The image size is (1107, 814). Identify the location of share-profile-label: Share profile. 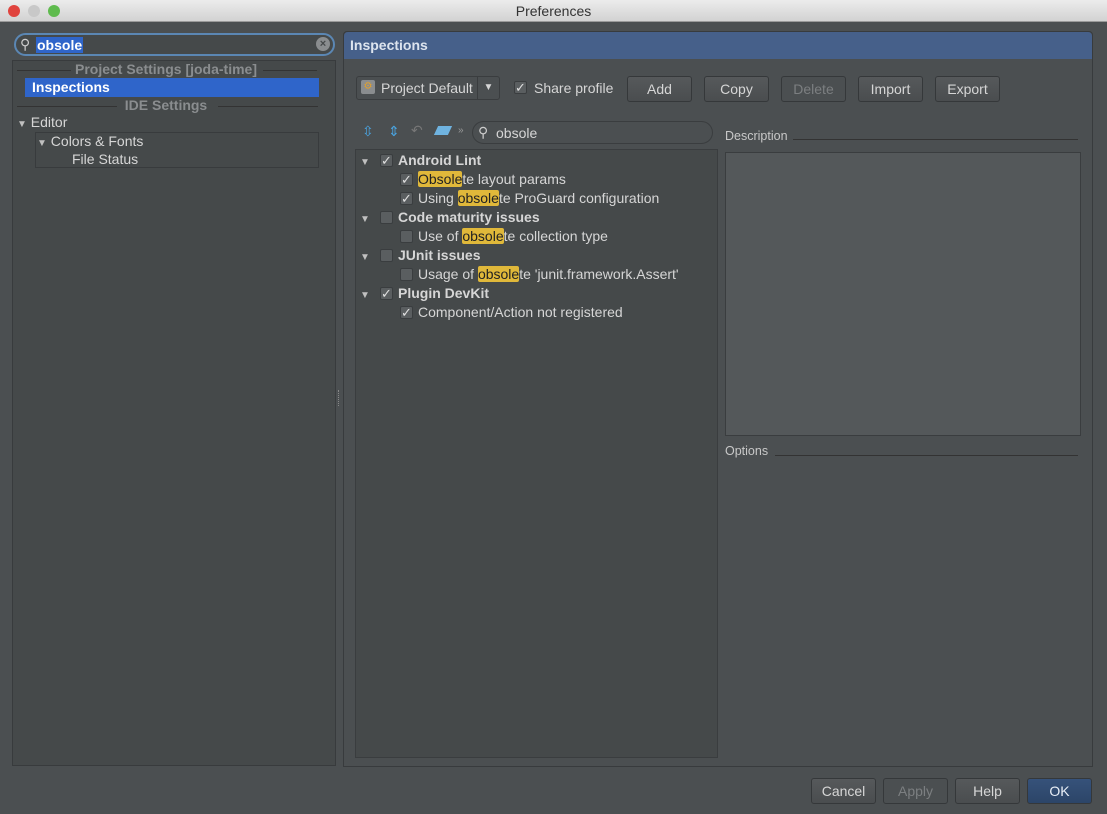
(574, 88).